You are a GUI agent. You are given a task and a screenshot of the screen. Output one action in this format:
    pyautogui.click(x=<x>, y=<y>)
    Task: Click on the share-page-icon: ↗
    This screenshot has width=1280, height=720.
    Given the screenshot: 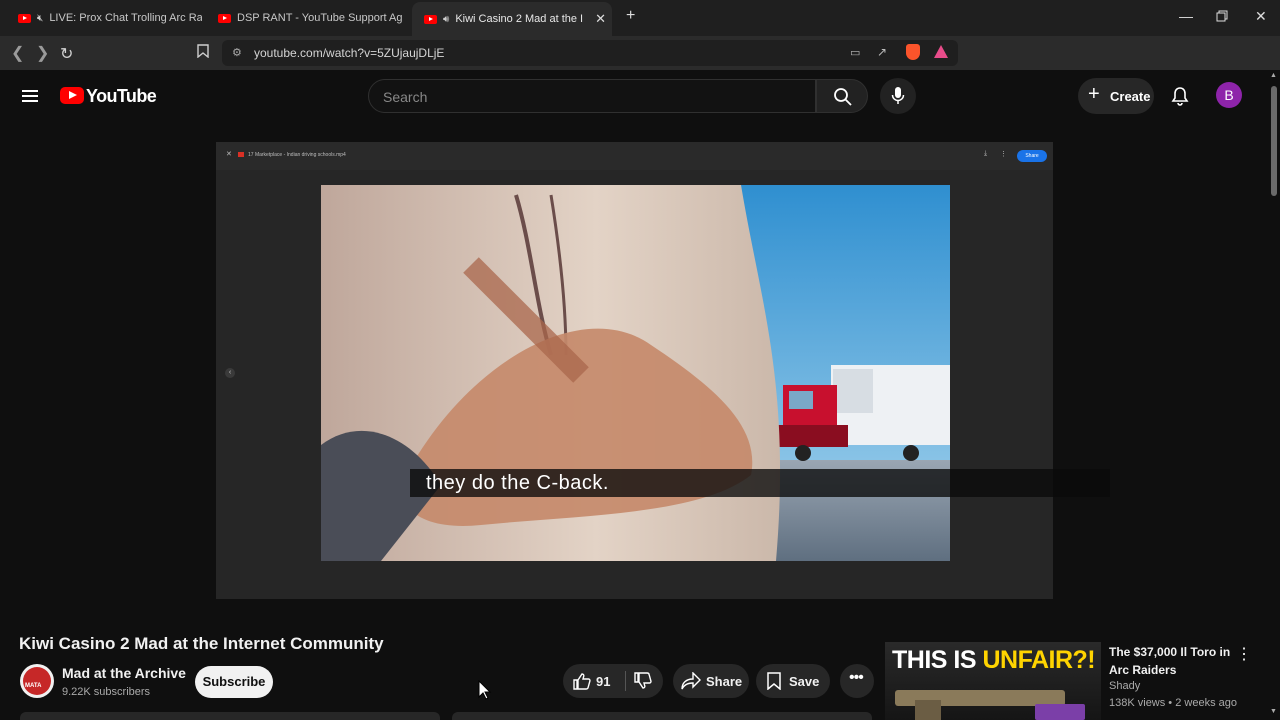 What is the action you would take?
    pyautogui.click(x=882, y=52)
    